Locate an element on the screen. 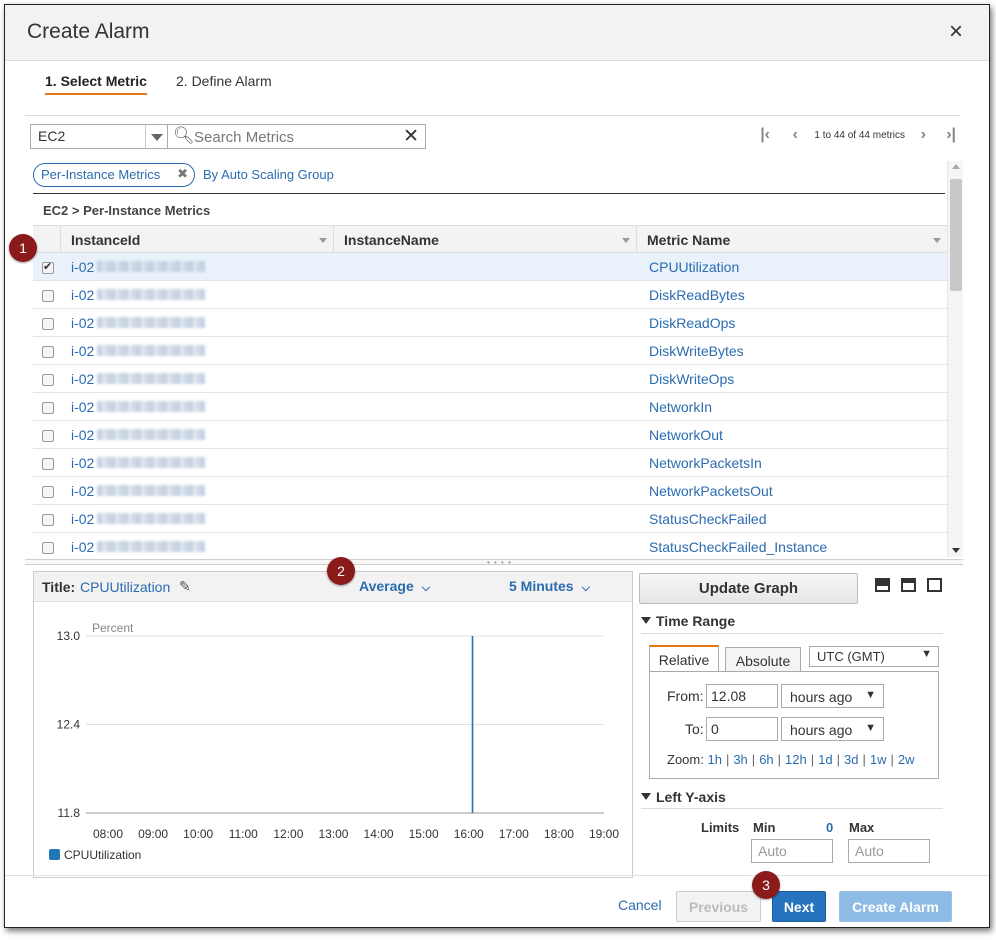 Image resolution: width=996 pixels, height=940 pixels. prev-page-icon: ‹ is located at coordinates (795, 135).